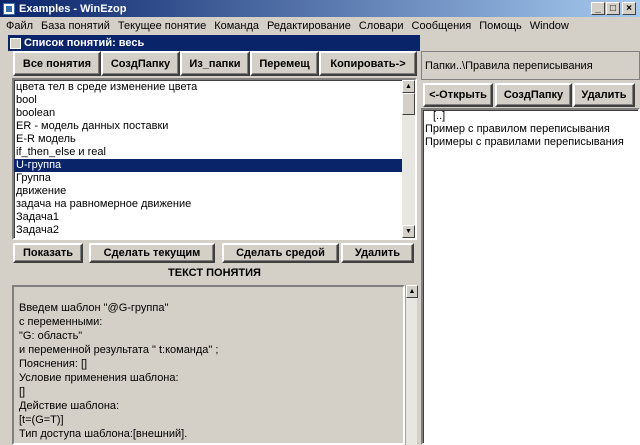 This screenshot has width=640, height=445. What do you see at coordinates (408, 159) in the screenshot?
I see `concept-list-scrollbar: ▲ ▼` at bounding box center [408, 159].